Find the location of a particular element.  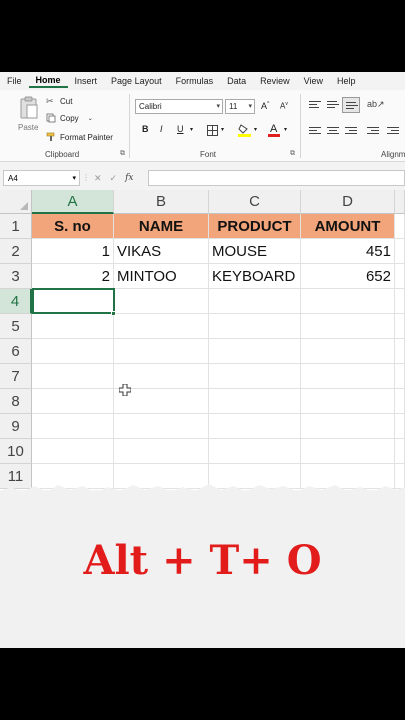

font-color-icon: A is located at coordinates (274, 129).